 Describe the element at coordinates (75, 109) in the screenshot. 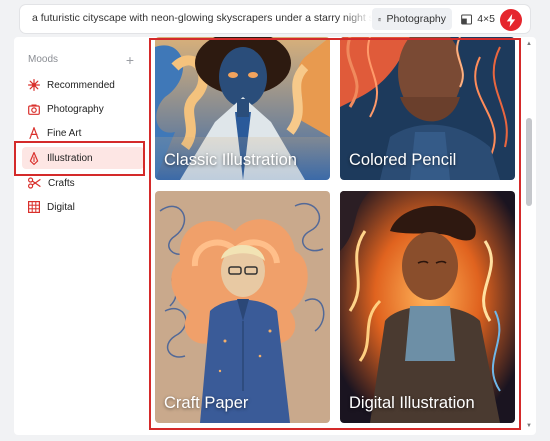

I see `sidebar-item-label: Photography` at that location.